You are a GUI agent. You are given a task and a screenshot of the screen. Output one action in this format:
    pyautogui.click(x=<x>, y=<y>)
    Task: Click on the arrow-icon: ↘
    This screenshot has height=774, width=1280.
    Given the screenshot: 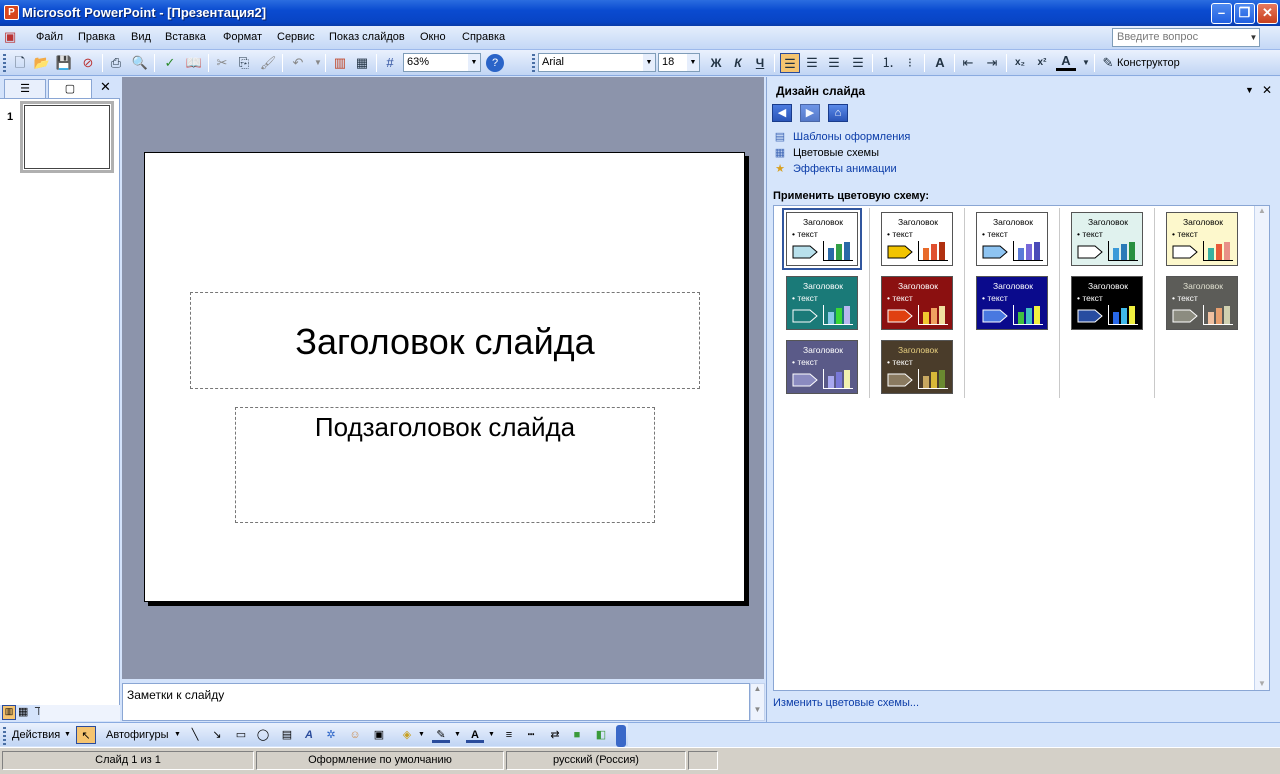 What is the action you would take?
    pyautogui.click(x=217, y=735)
    